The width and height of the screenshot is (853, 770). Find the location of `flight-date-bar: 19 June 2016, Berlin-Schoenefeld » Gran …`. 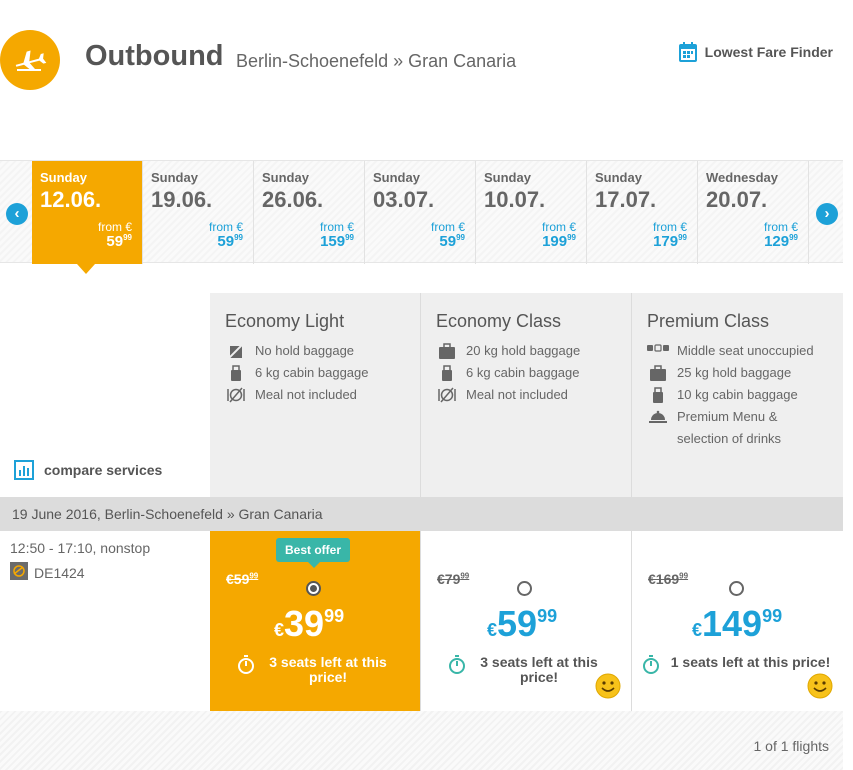

flight-date-bar: 19 June 2016, Berlin-Schoenefeld » Gran … is located at coordinates (421, 514).